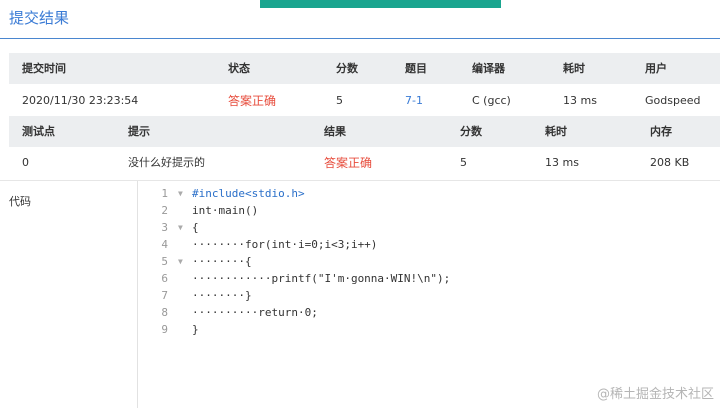 The height and width of the screenshot is (408, 720). Describe the element at coordinates (556, 131) in the screenshot. I see `header-test-elapsed: 耗时` at that location.